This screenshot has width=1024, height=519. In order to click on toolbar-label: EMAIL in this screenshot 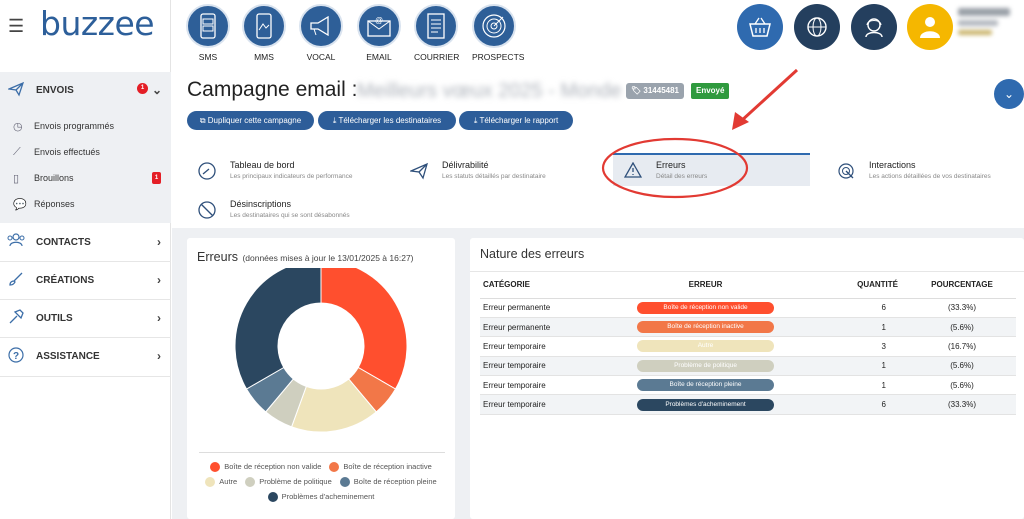, I will do `click(379, 57)`.